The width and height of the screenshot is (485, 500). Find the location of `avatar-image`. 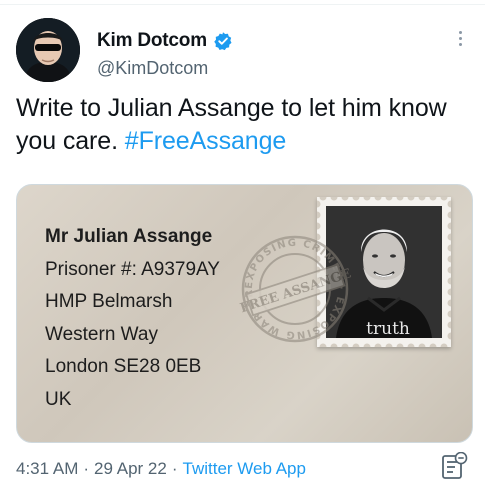

avatar-image is located at coordinates (48, 50).